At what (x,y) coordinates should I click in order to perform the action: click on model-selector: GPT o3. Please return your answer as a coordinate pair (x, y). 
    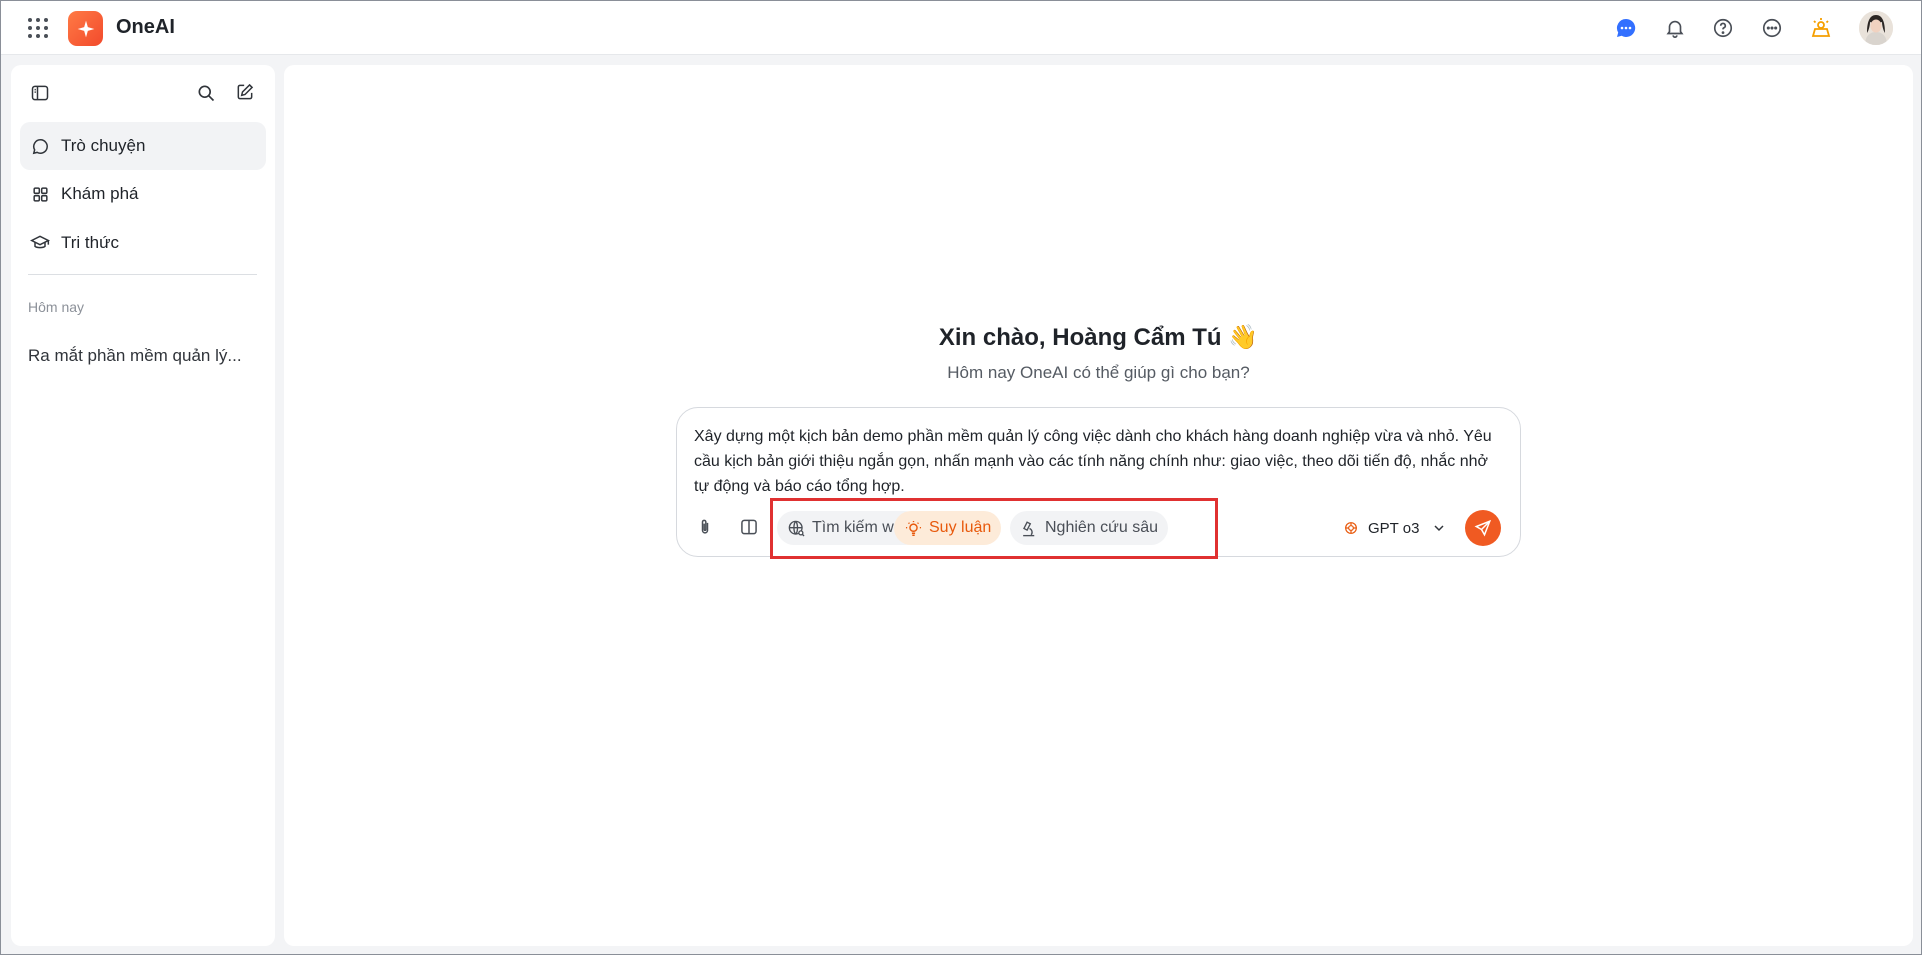
    Looking at the image, I should click on (1394, 528).